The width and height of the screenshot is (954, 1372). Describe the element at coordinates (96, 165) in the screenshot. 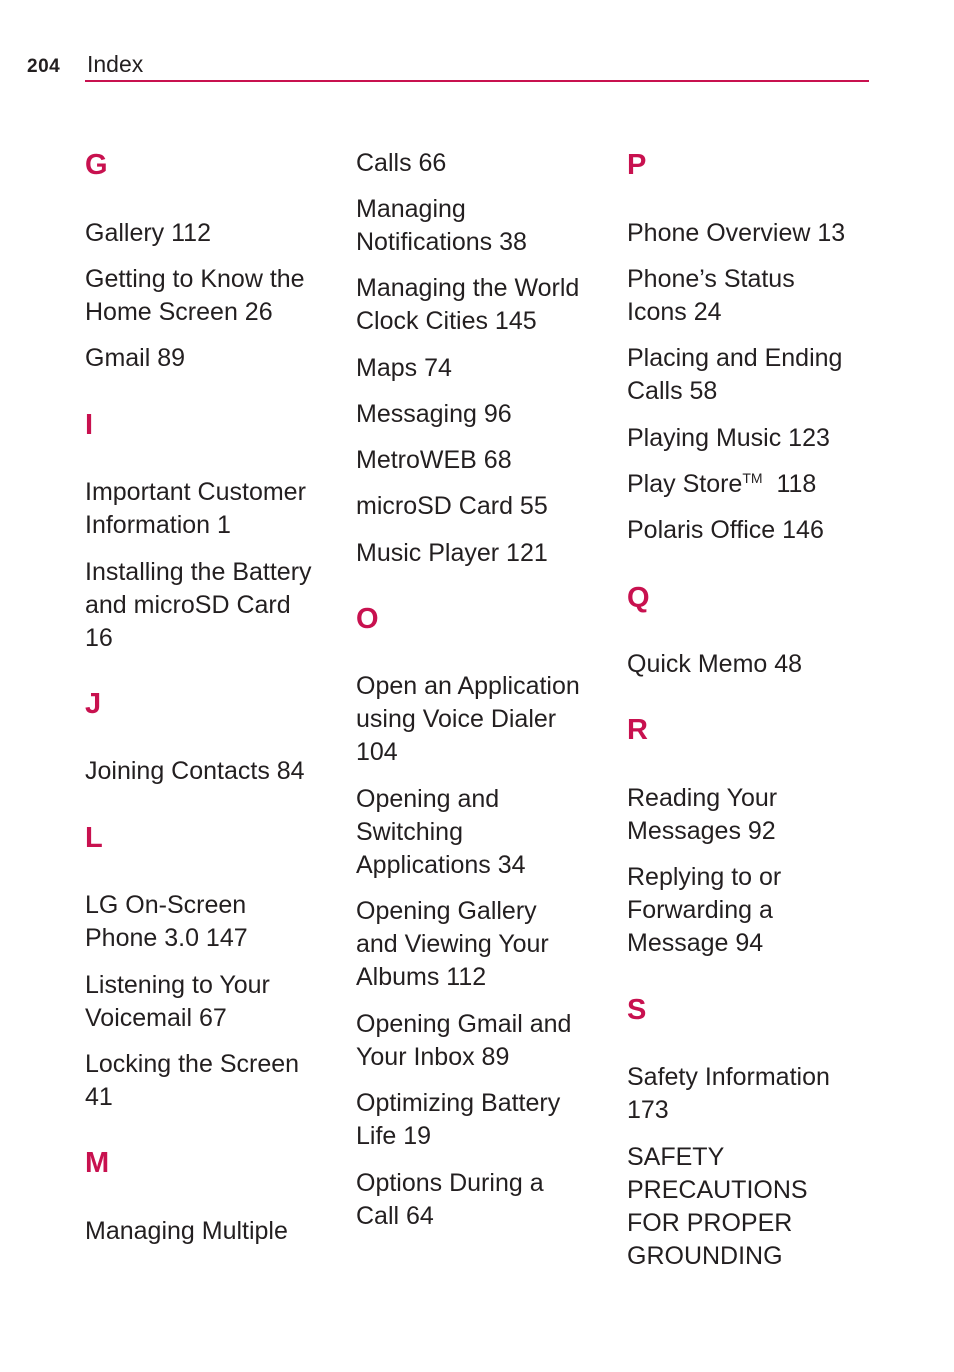

I see `index-section-letter: G` at that location.